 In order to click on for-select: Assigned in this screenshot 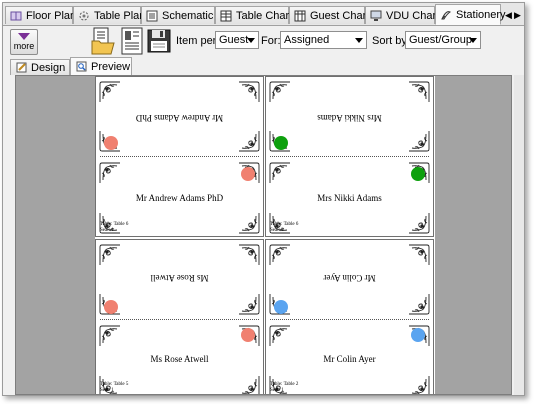, I will do `click(323, 40)`.